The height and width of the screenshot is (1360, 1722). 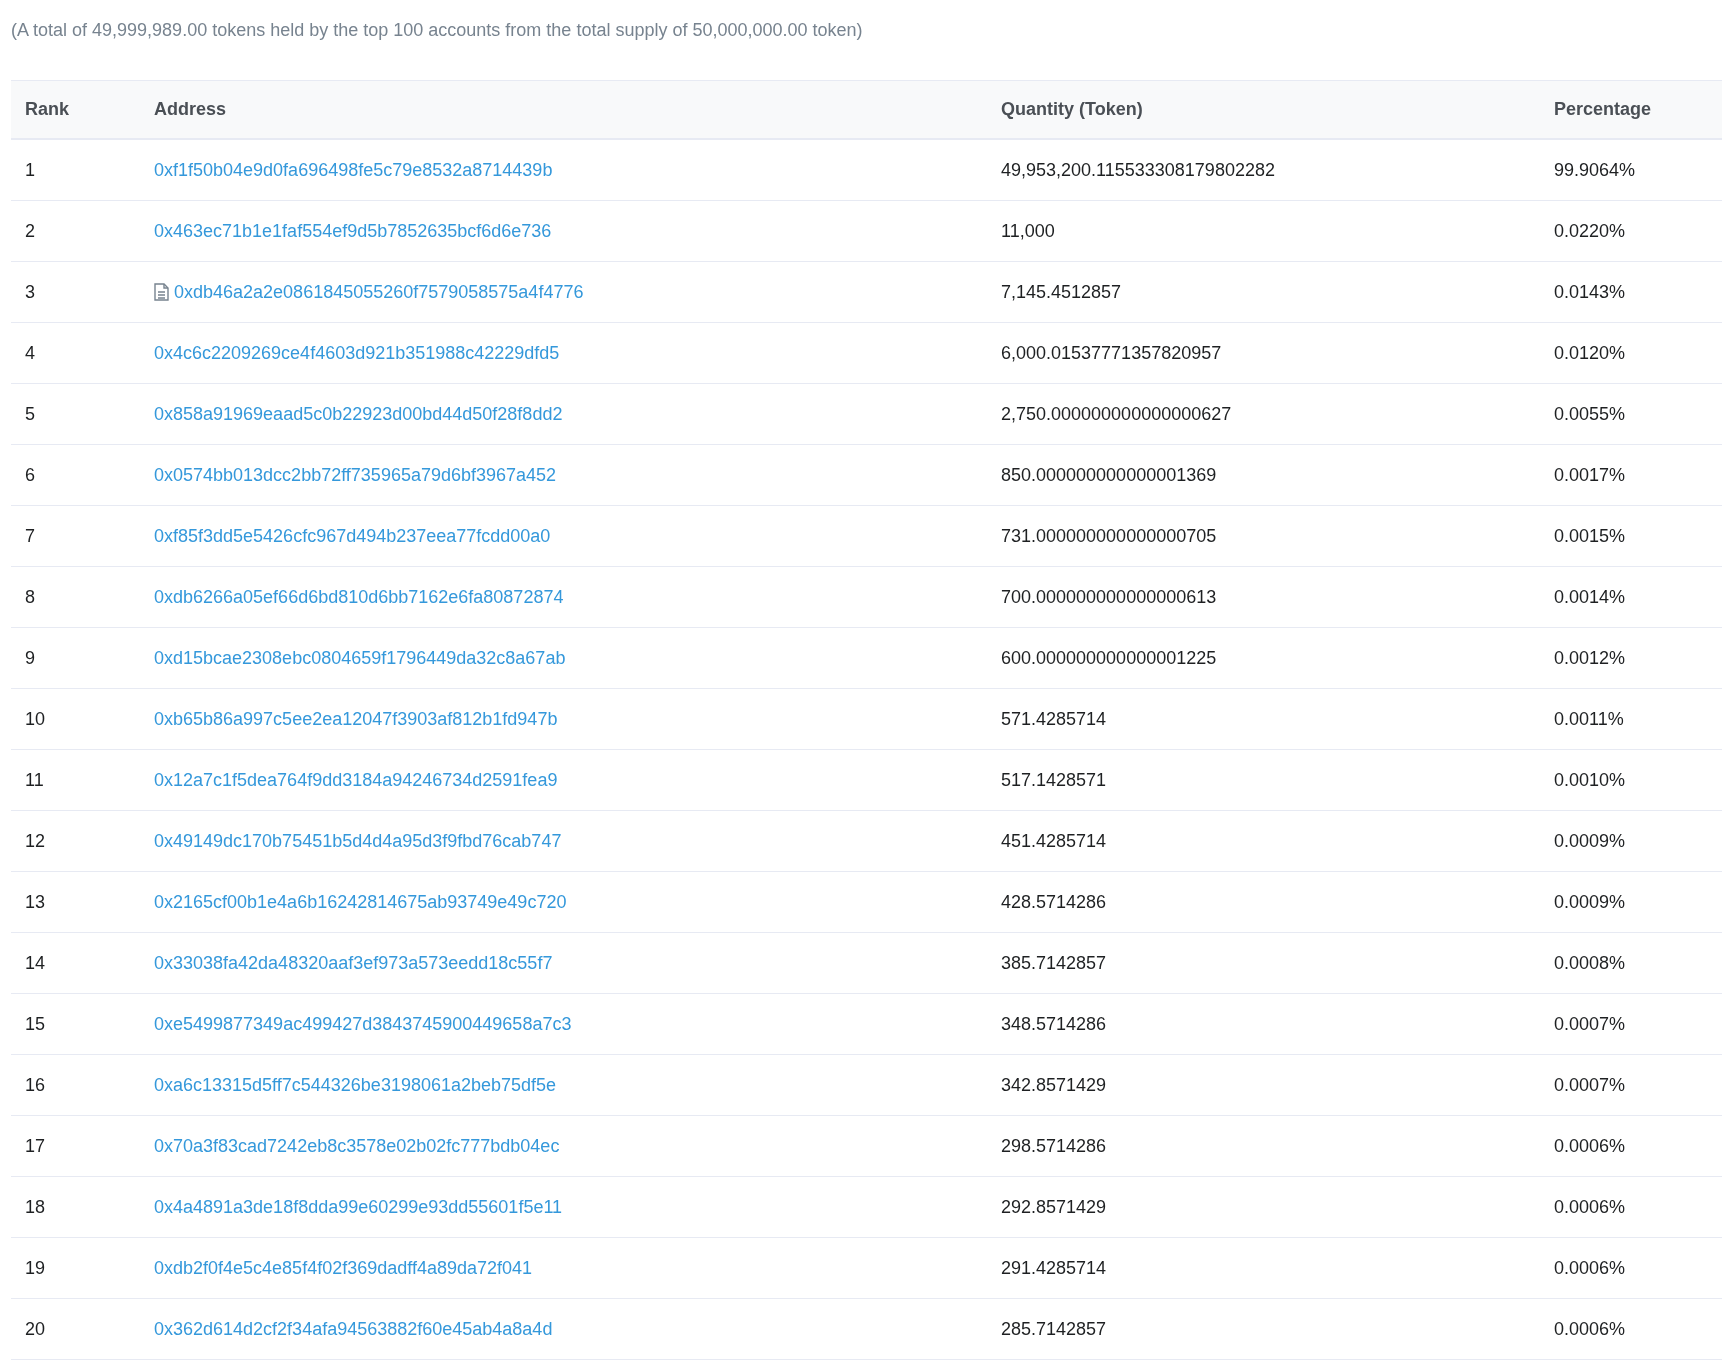 What do you see at coordinates (1590, 779) in the screenshot?
I see `percentage-cell: 0.0010%` at bounding box center [1590, 779].